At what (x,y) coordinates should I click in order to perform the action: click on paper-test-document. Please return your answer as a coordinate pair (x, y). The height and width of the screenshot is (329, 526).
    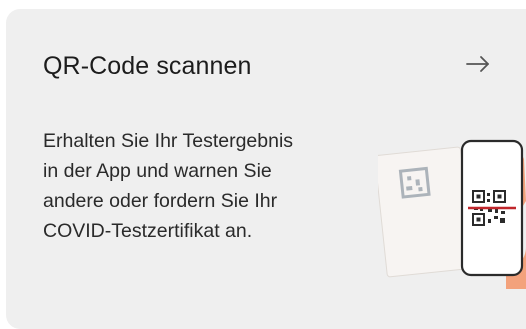
    Looking at the image, I should click on (426, 212).